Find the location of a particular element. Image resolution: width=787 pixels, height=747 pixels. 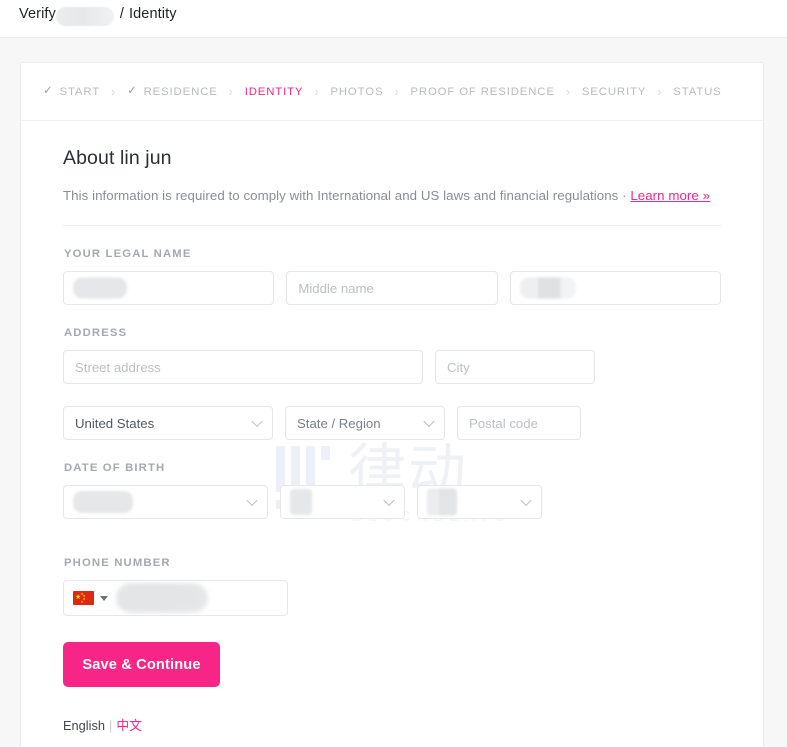

street-address-input: Street address is located at coordinates (243, 367).